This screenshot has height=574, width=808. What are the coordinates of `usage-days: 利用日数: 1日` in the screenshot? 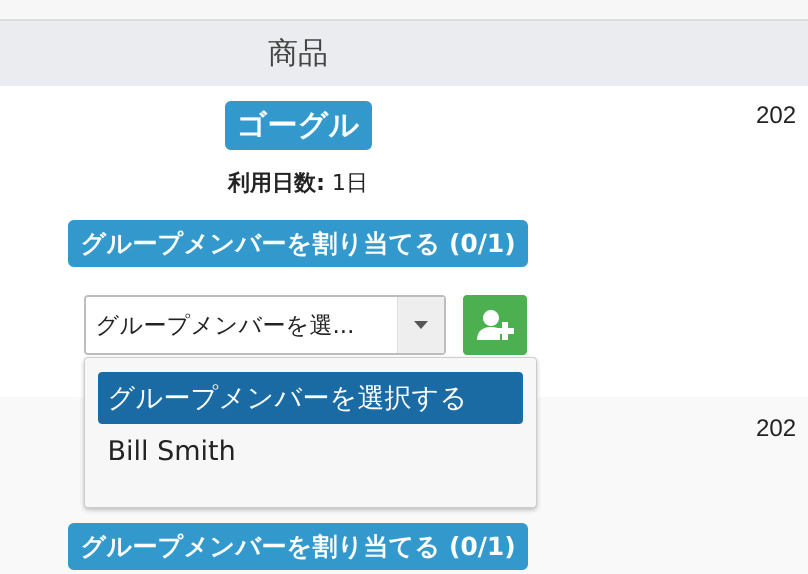 It's located at (298, 183).